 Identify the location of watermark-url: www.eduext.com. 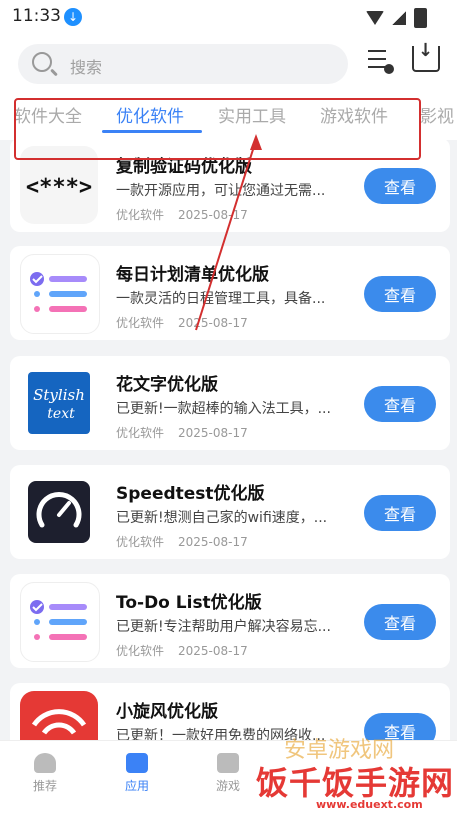
(369, 804).